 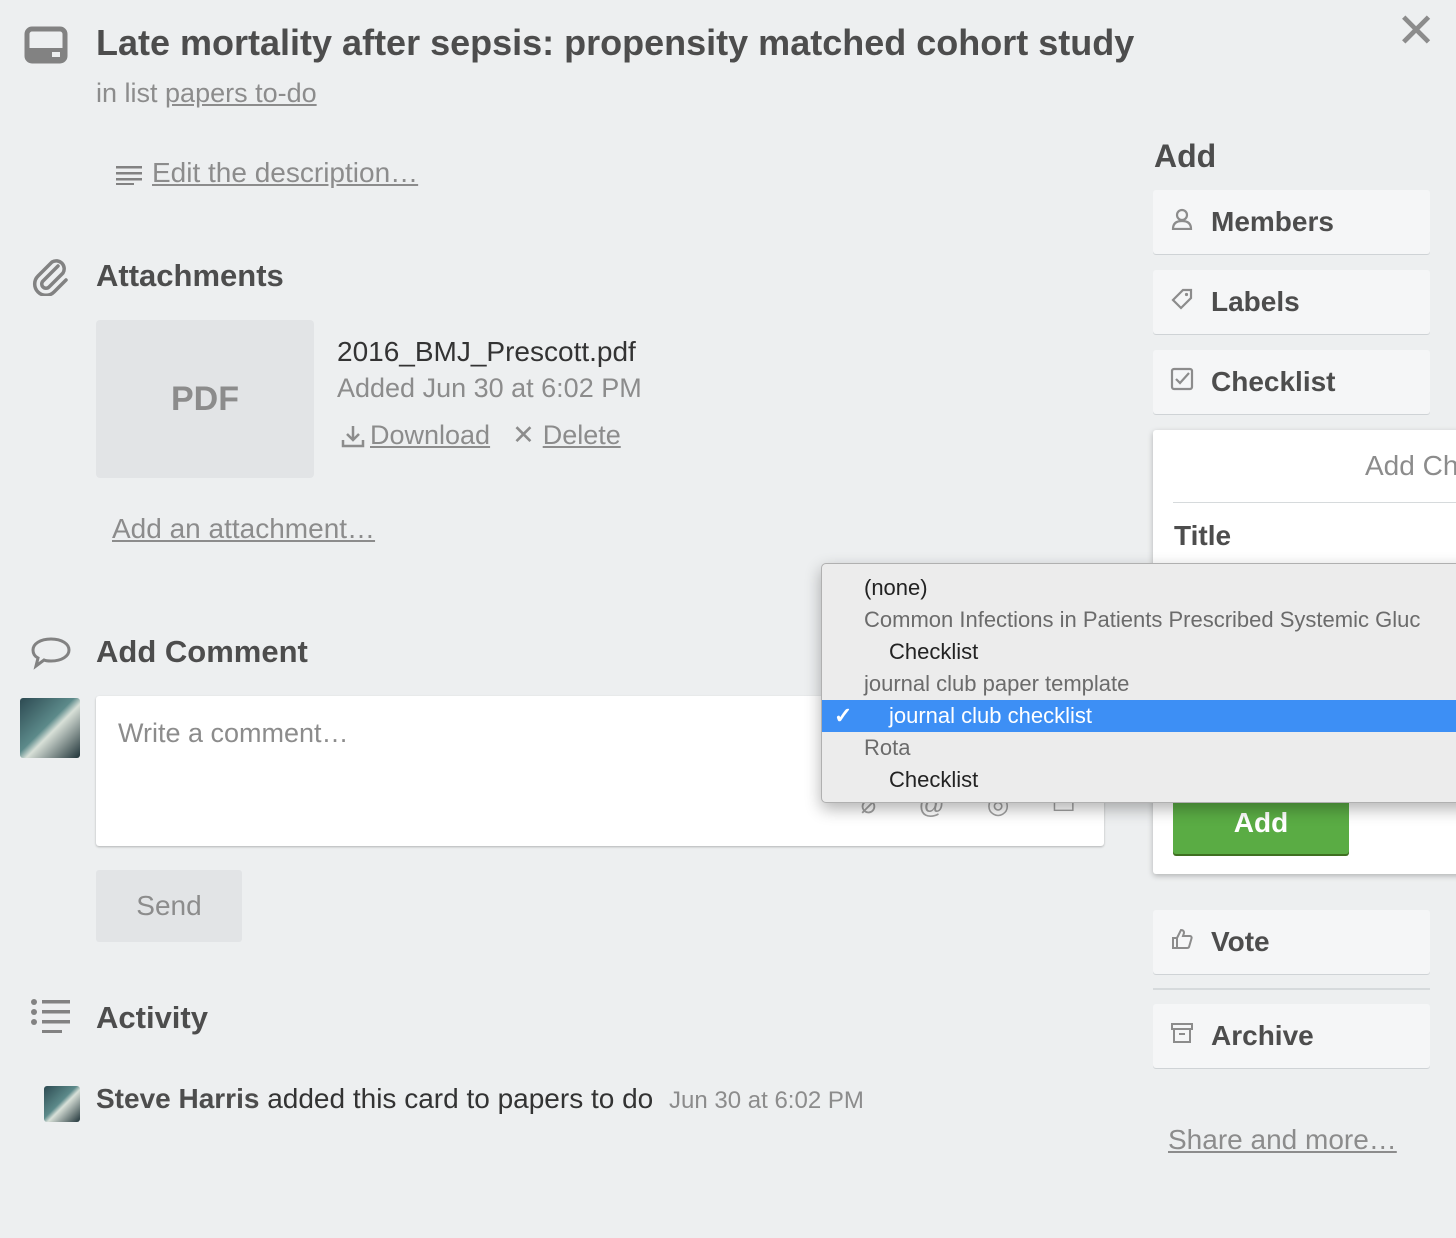 I want to click on dropdown-item-label: (none), so click(x=896, y=587).